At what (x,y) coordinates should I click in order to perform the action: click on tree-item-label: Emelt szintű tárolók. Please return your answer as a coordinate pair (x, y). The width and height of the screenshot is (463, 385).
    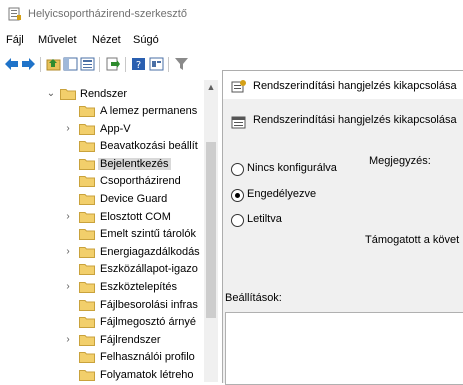
    Looking at the image, I should click on (148, 234).